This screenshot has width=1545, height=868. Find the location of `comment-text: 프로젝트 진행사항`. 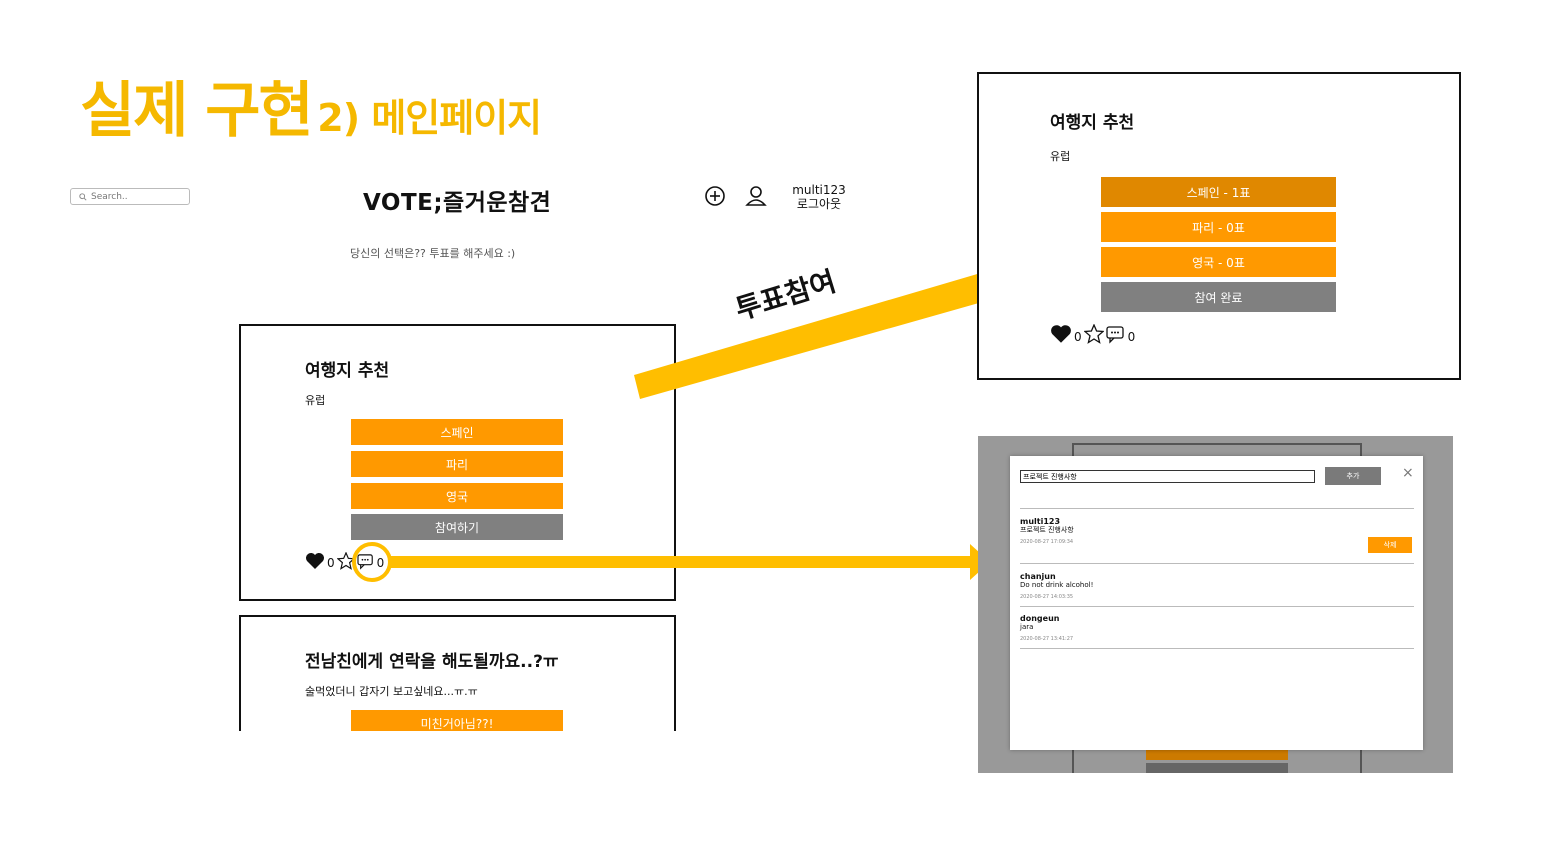

comment-text: 프로젝트 진행사항 is located at coordinates (1047, 530).